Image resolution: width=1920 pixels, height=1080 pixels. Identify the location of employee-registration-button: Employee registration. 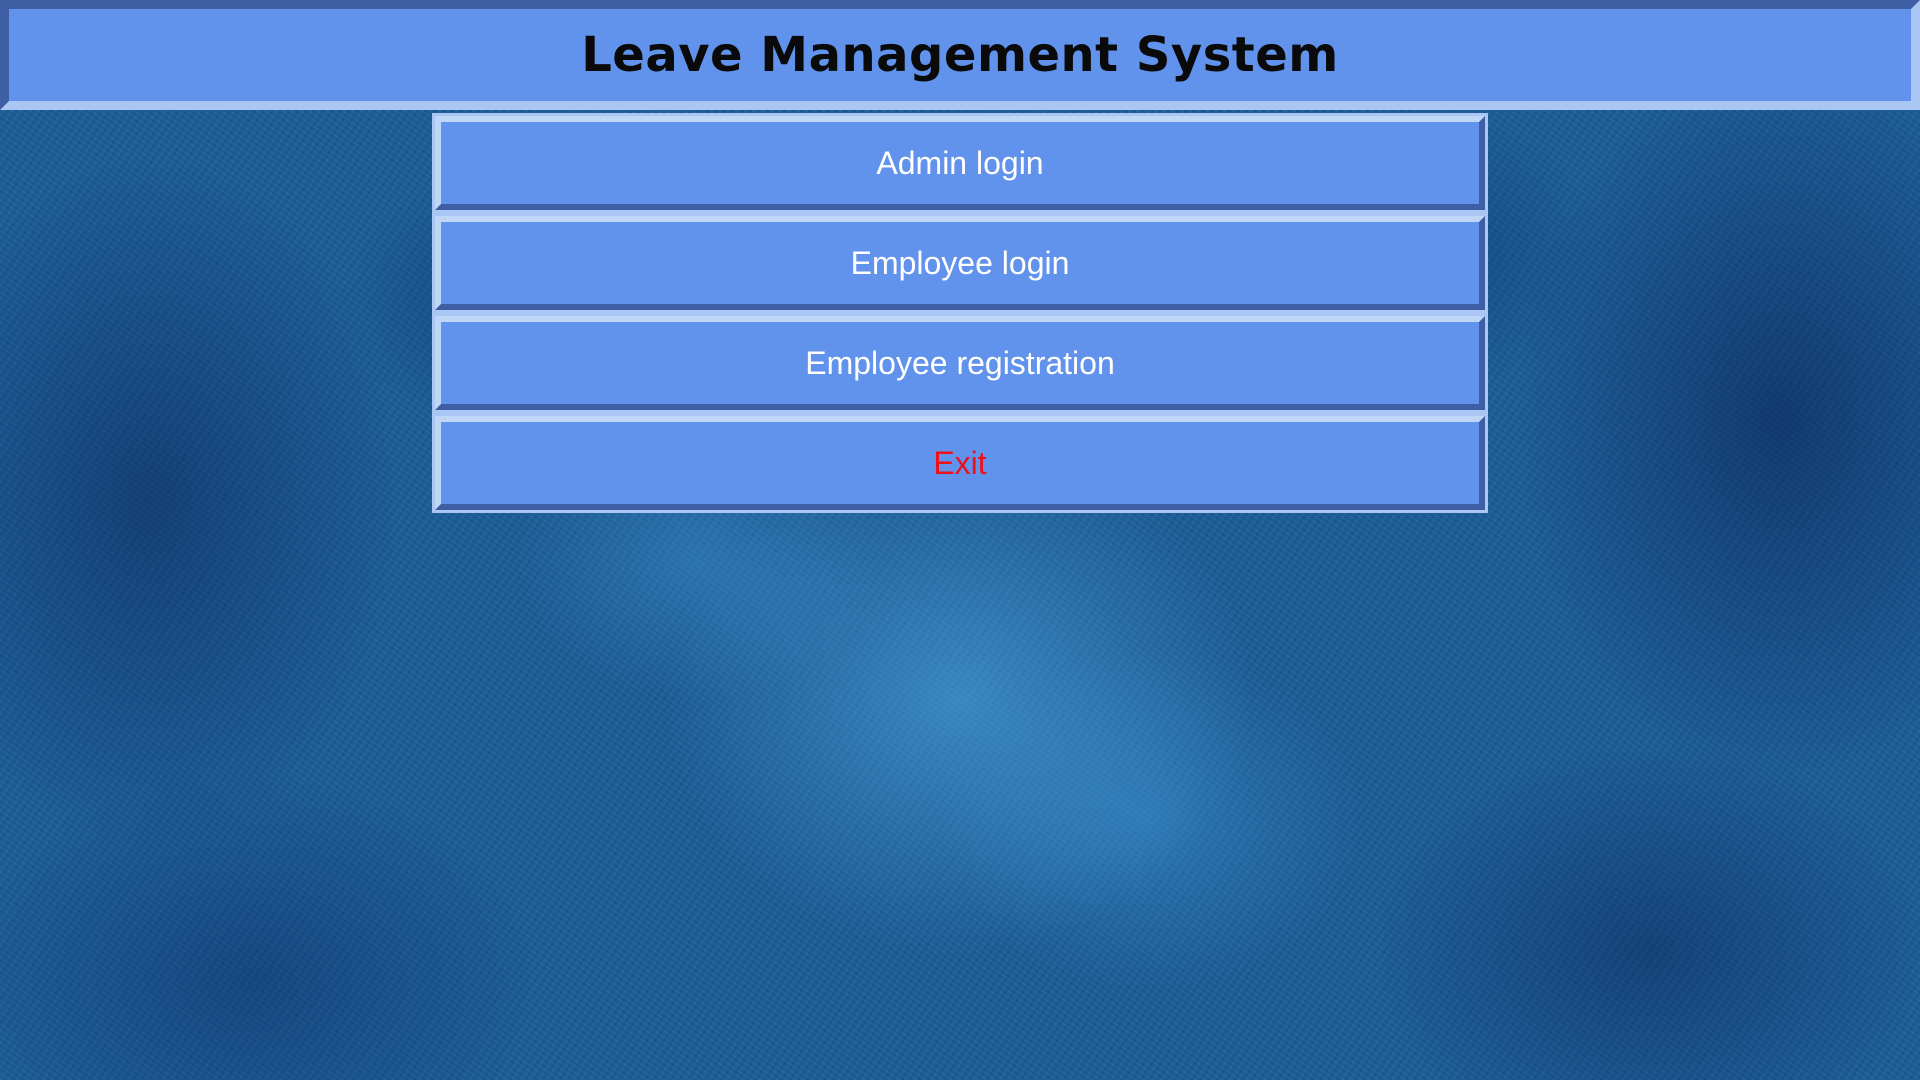
(960, 363).